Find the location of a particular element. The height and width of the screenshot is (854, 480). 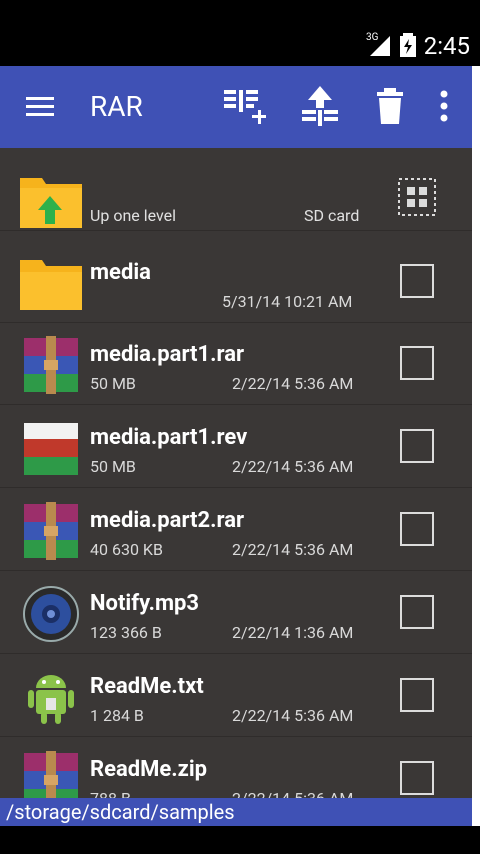

file-date: 2/22/14 1:36 AM is located at coordinates (293, 632).